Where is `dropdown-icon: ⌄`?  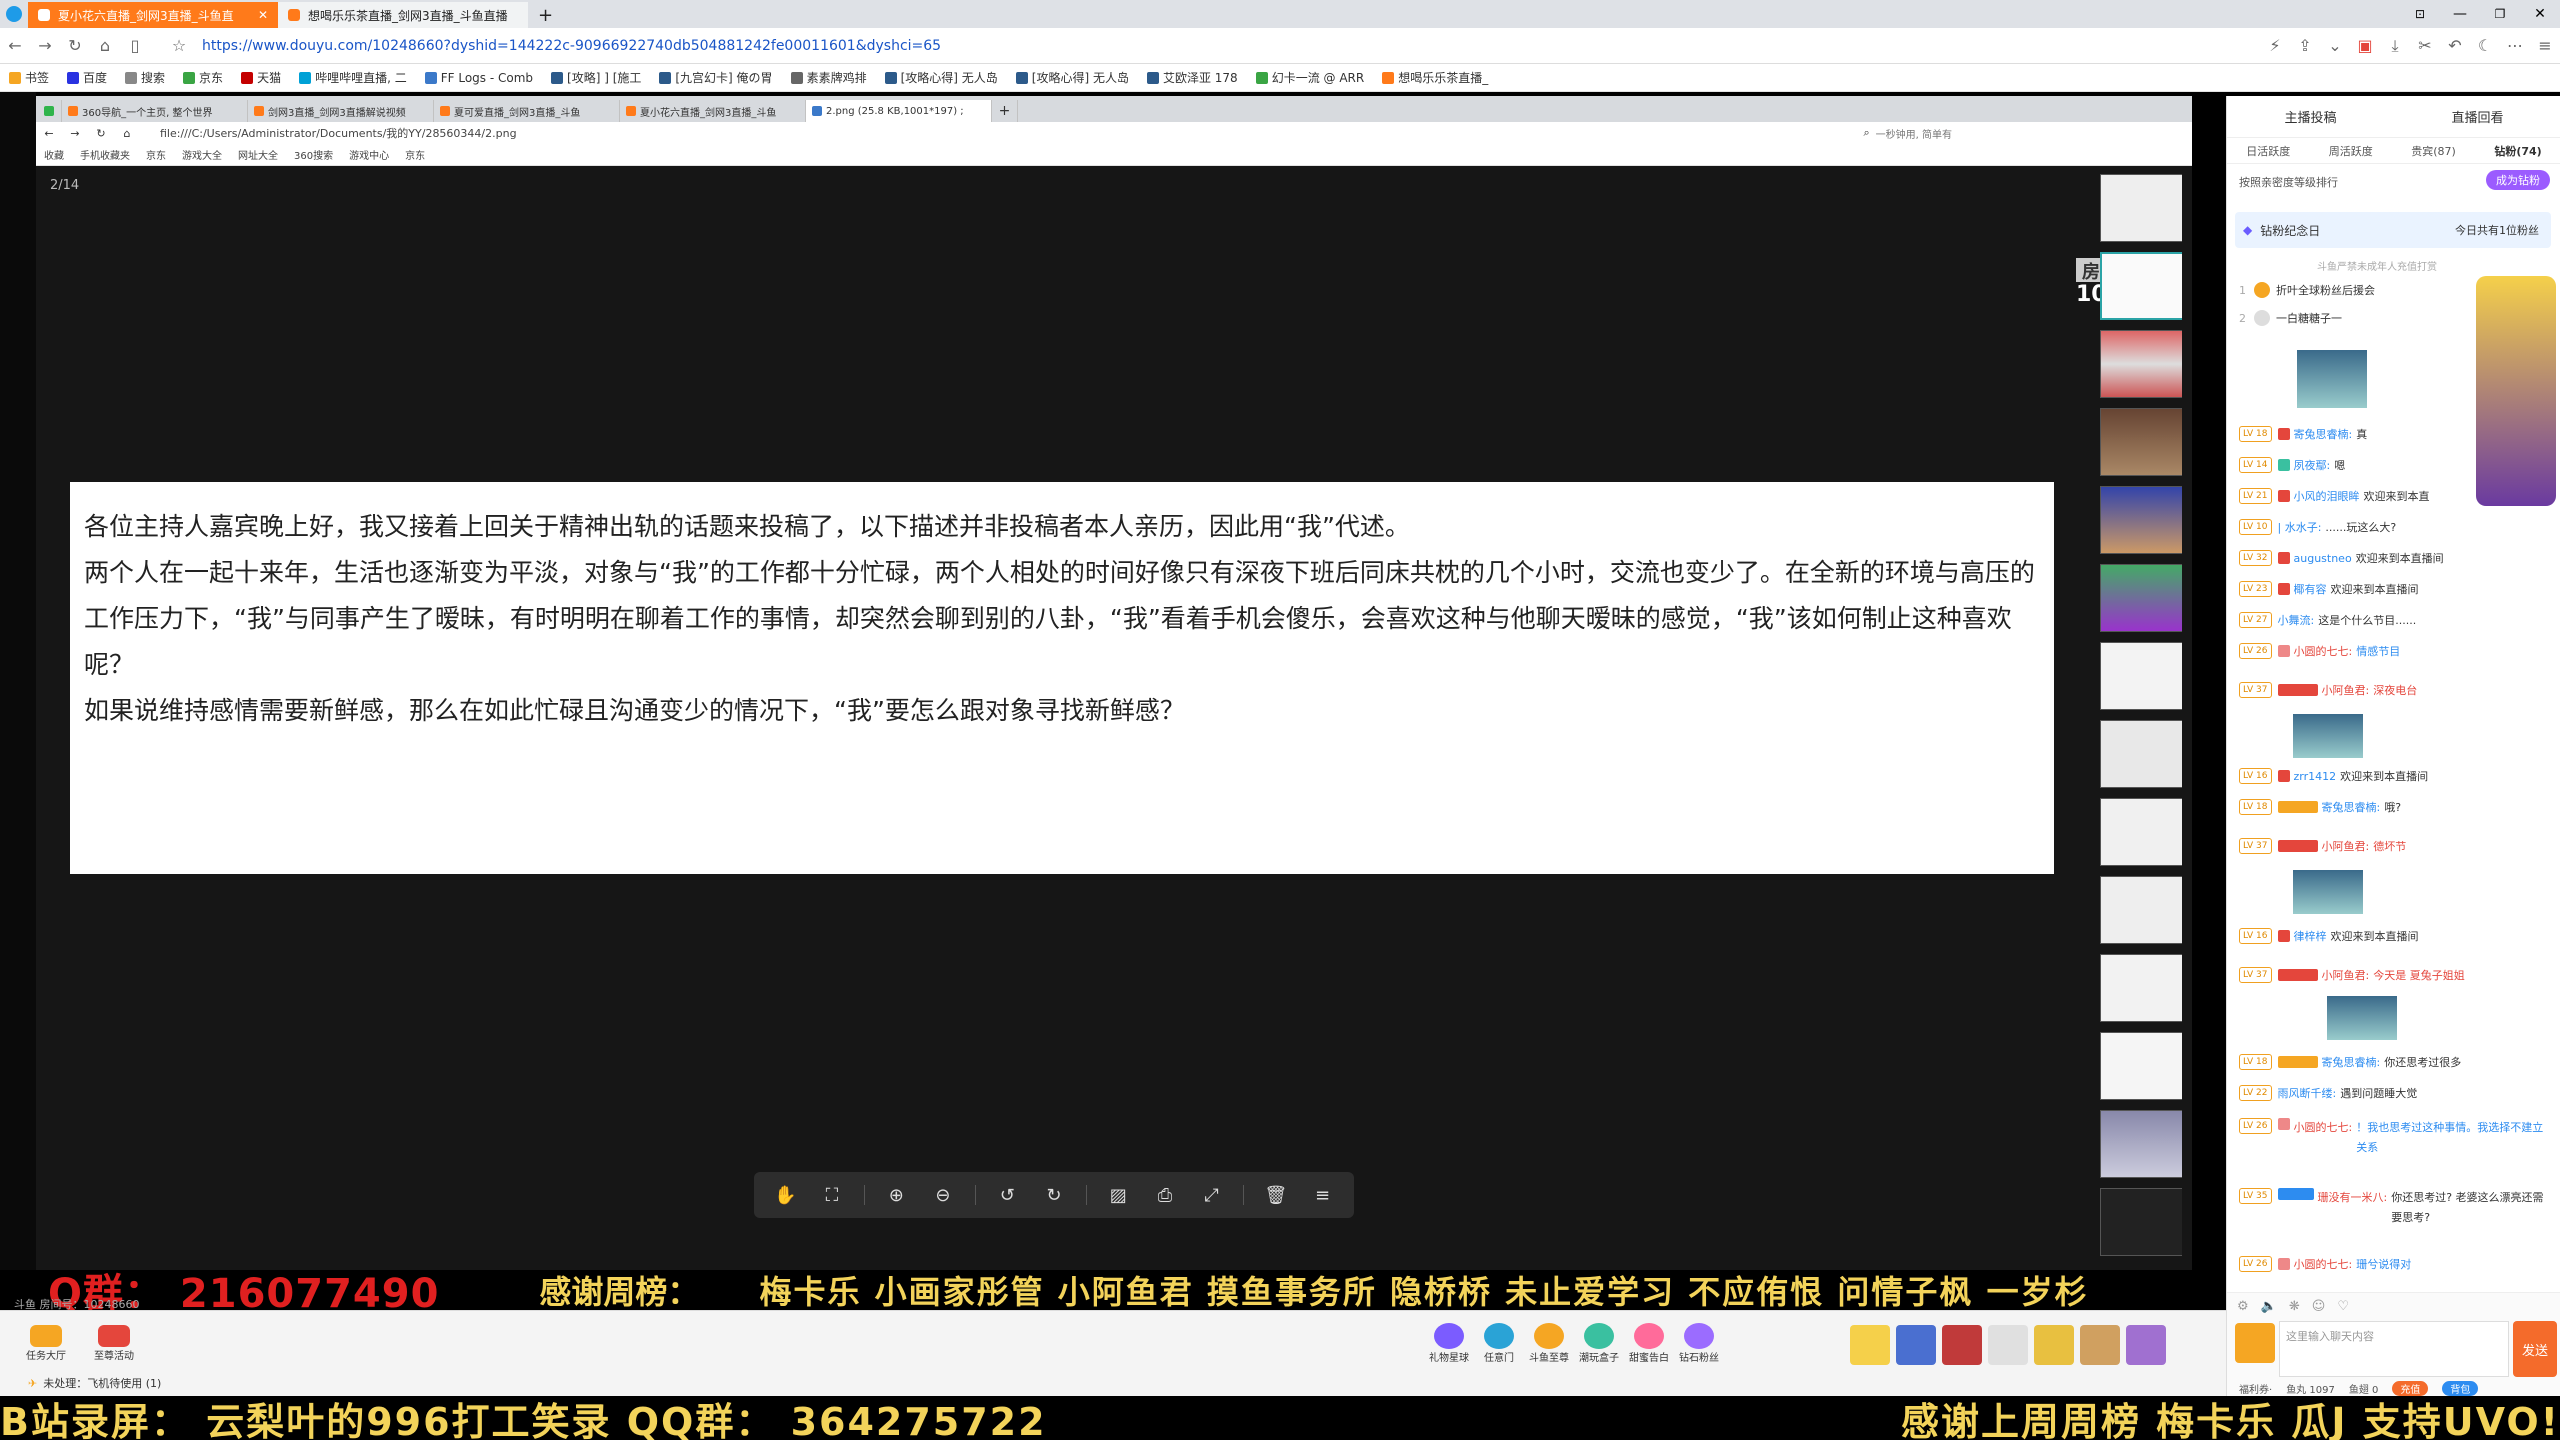 dropdown-icon: ⌄ is located at coordinates (2335, 45).